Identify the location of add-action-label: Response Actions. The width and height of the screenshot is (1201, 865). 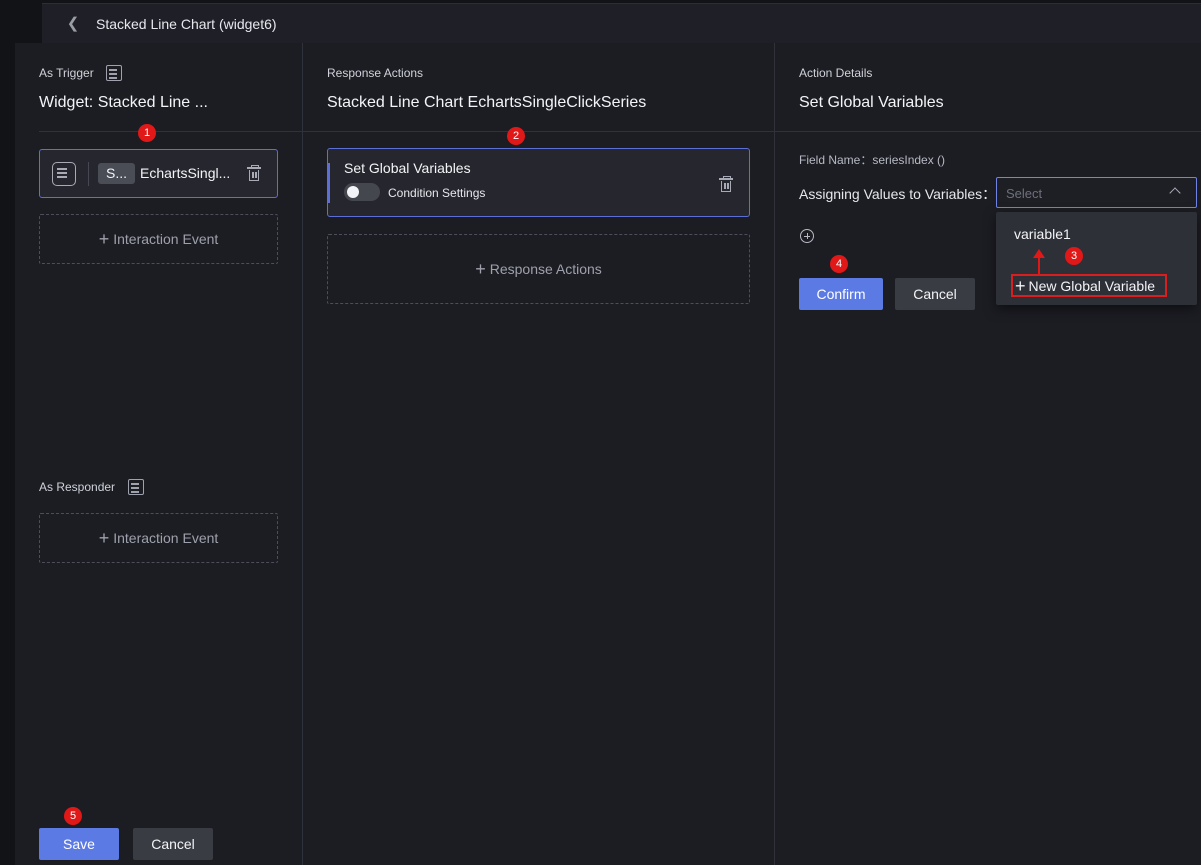
(545, 269).